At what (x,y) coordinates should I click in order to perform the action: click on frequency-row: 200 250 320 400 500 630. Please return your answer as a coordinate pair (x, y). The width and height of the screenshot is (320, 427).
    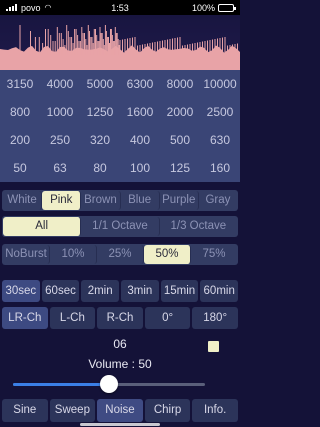
    Looking at the image, I should click on (120, 140).